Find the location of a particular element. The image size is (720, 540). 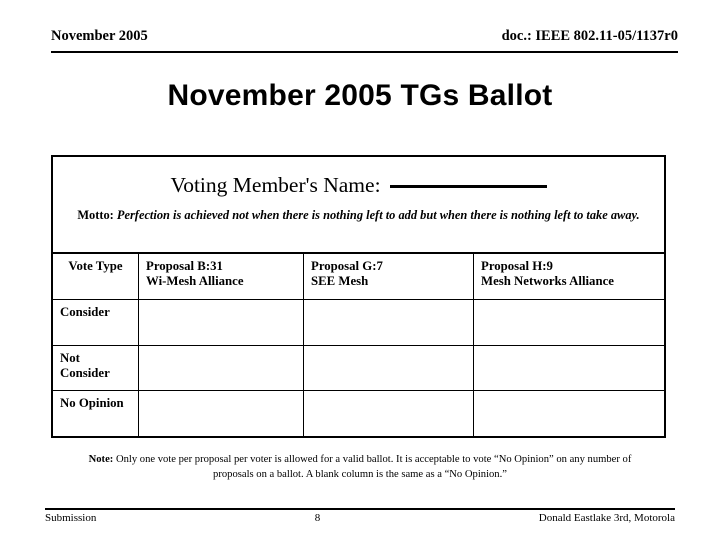

vote-cell-consider-proposal-h is located at coordinates (569, 322).